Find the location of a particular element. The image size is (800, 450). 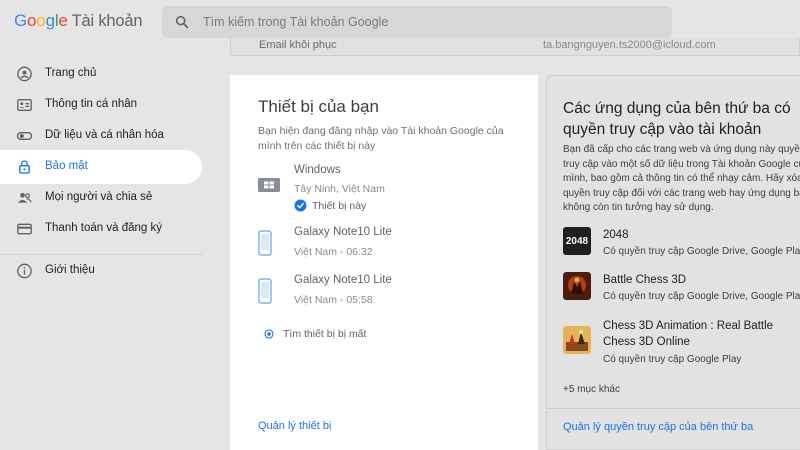

locate-icon is located at coordinates (269, 334).